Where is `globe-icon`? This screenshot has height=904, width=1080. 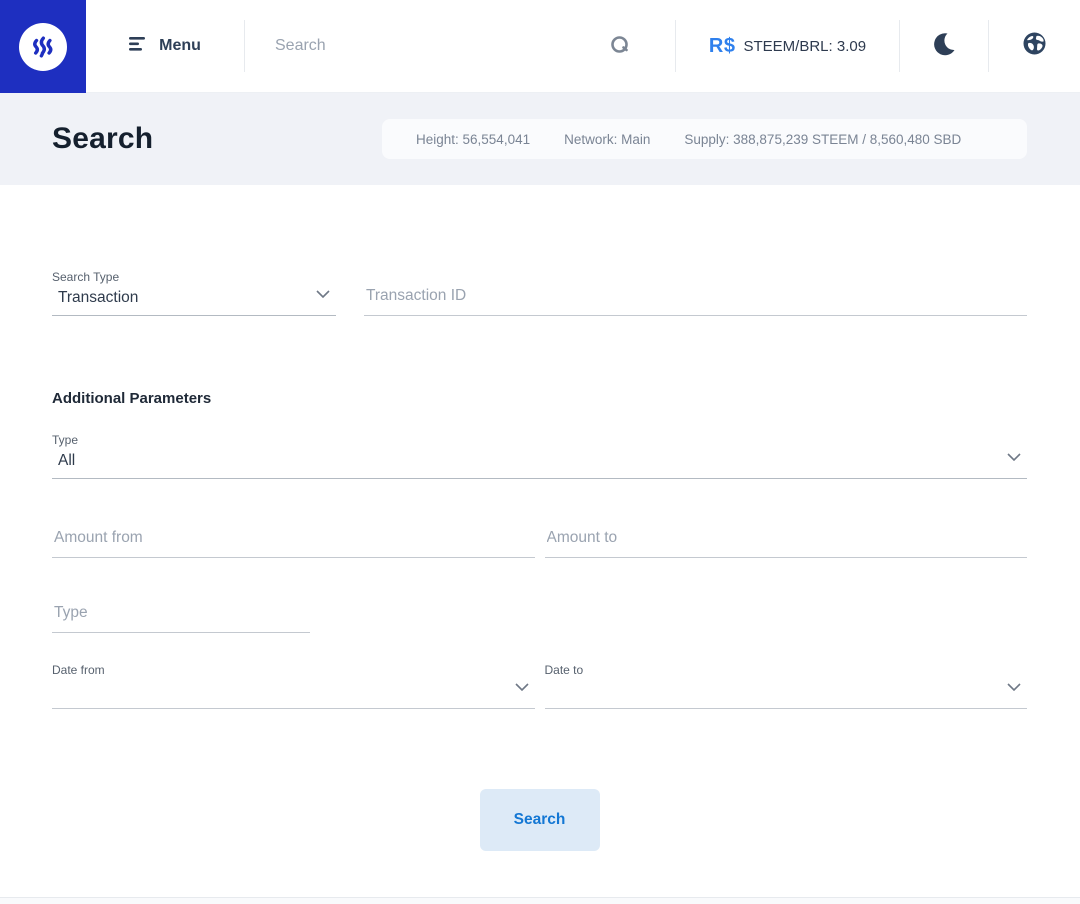 globe-icon is located at coordinates (1034, 46).